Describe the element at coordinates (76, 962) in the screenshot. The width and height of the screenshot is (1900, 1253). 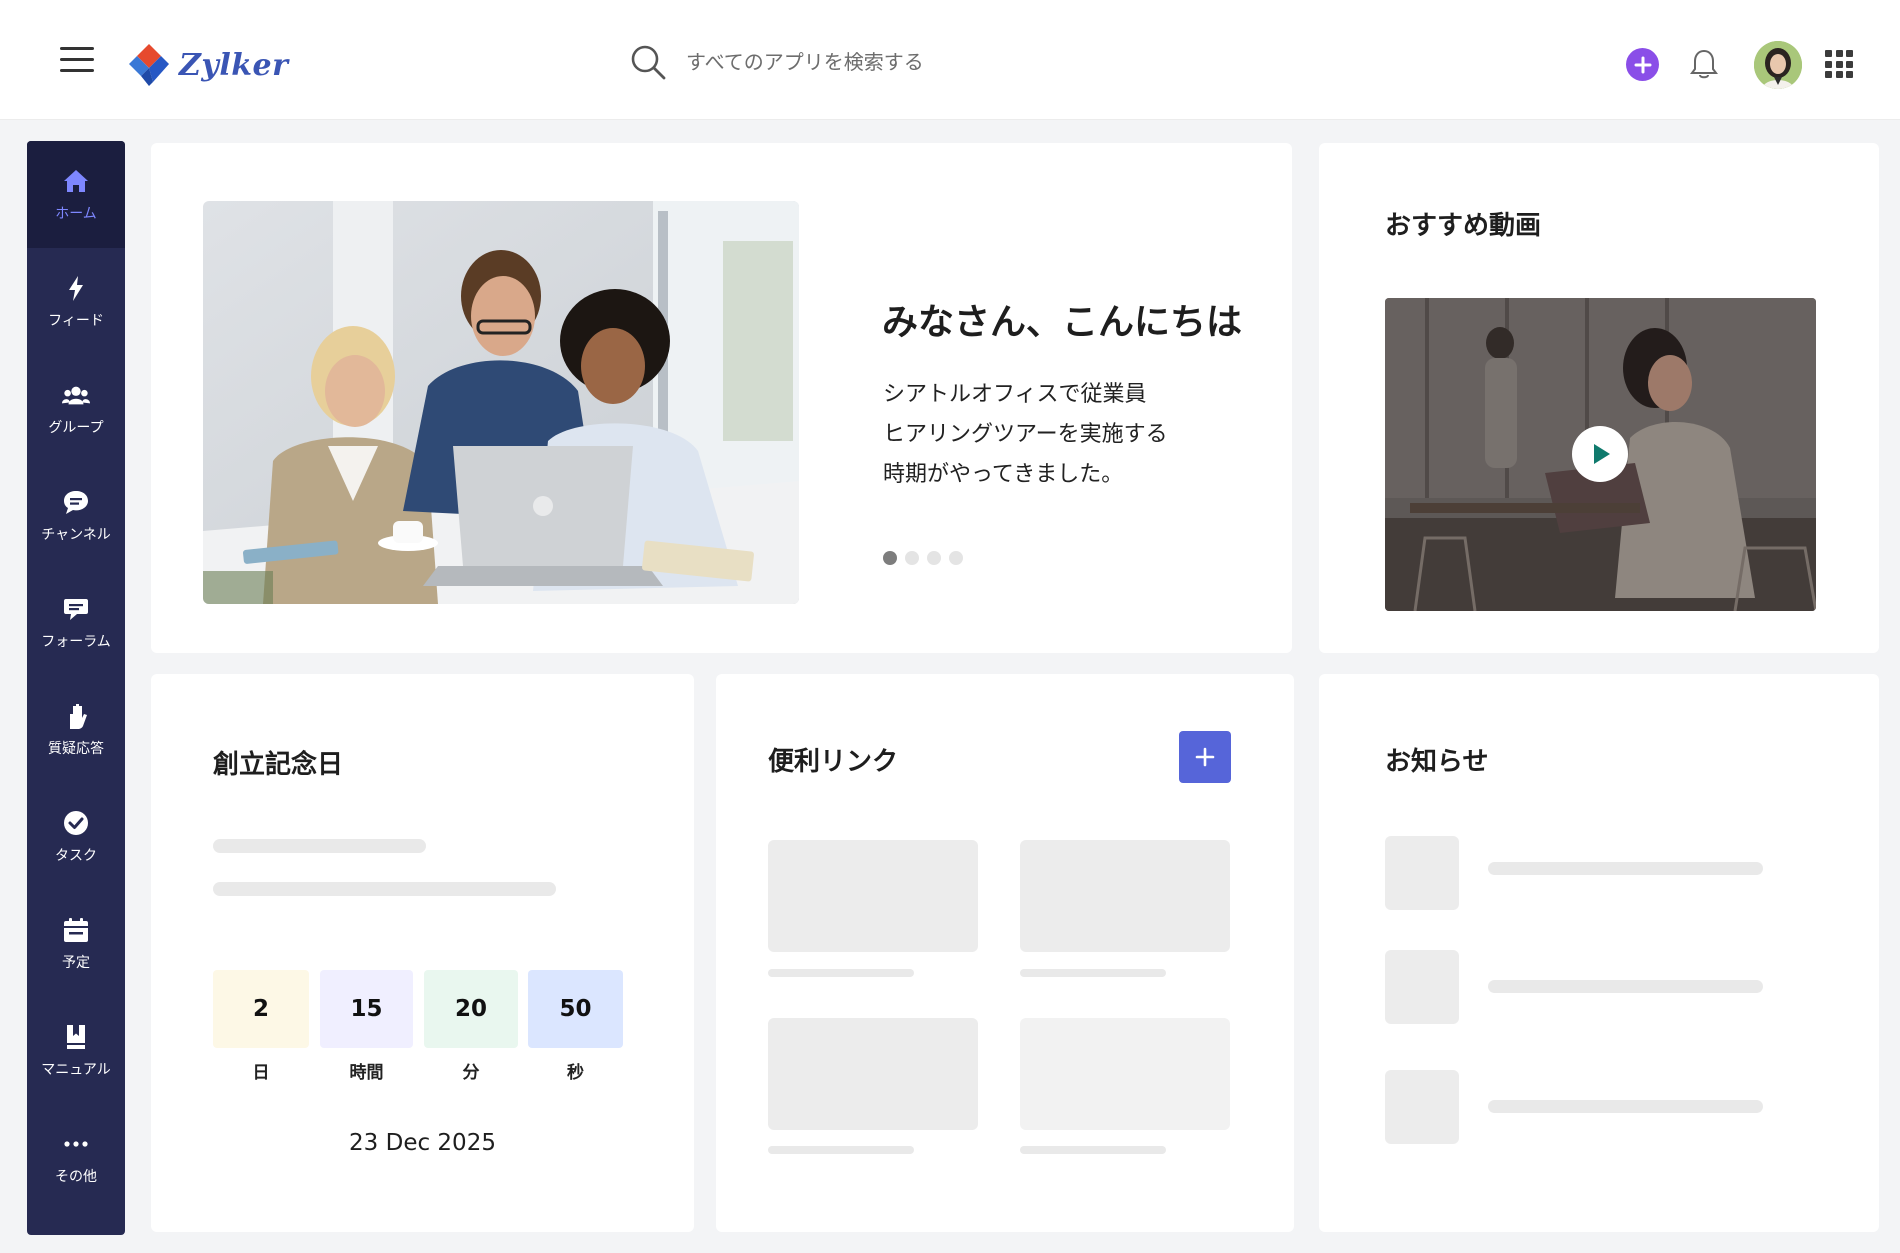
I see `sidebar-item-label: 予定` at that location.